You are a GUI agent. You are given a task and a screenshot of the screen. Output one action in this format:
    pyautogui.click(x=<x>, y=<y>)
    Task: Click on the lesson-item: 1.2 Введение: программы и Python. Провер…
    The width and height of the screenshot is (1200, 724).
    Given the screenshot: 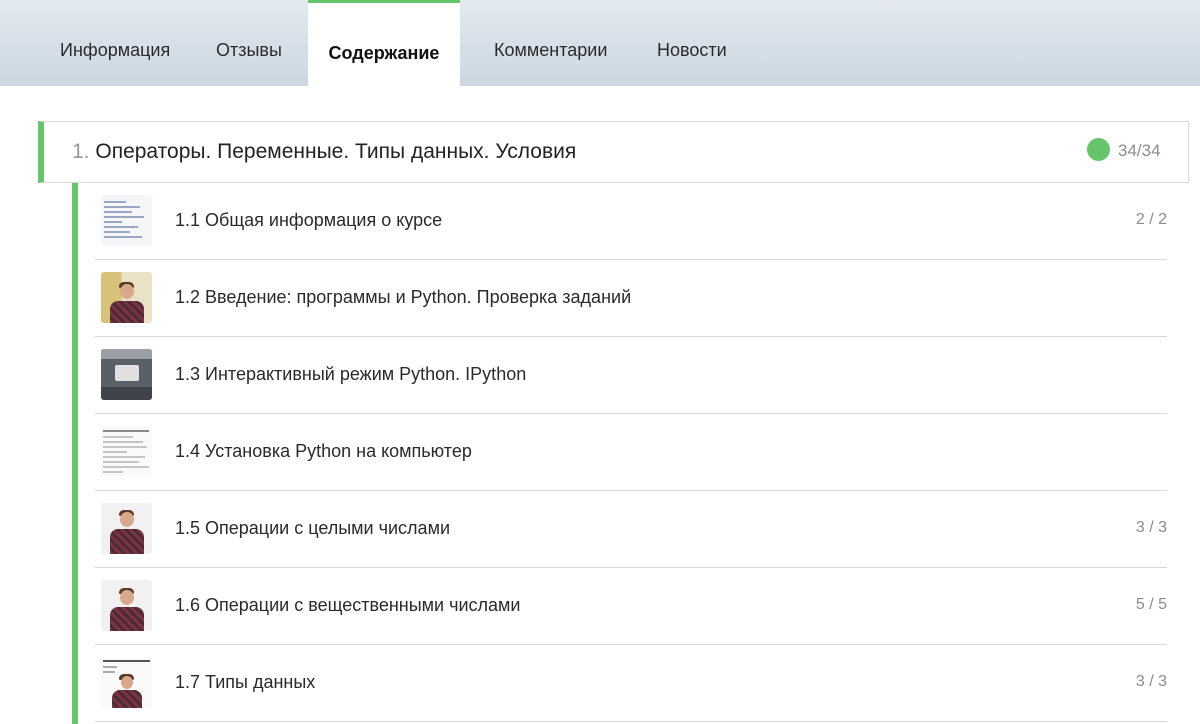 What is the action you would take?
    pyautogui.click(x=631, y=298)
    